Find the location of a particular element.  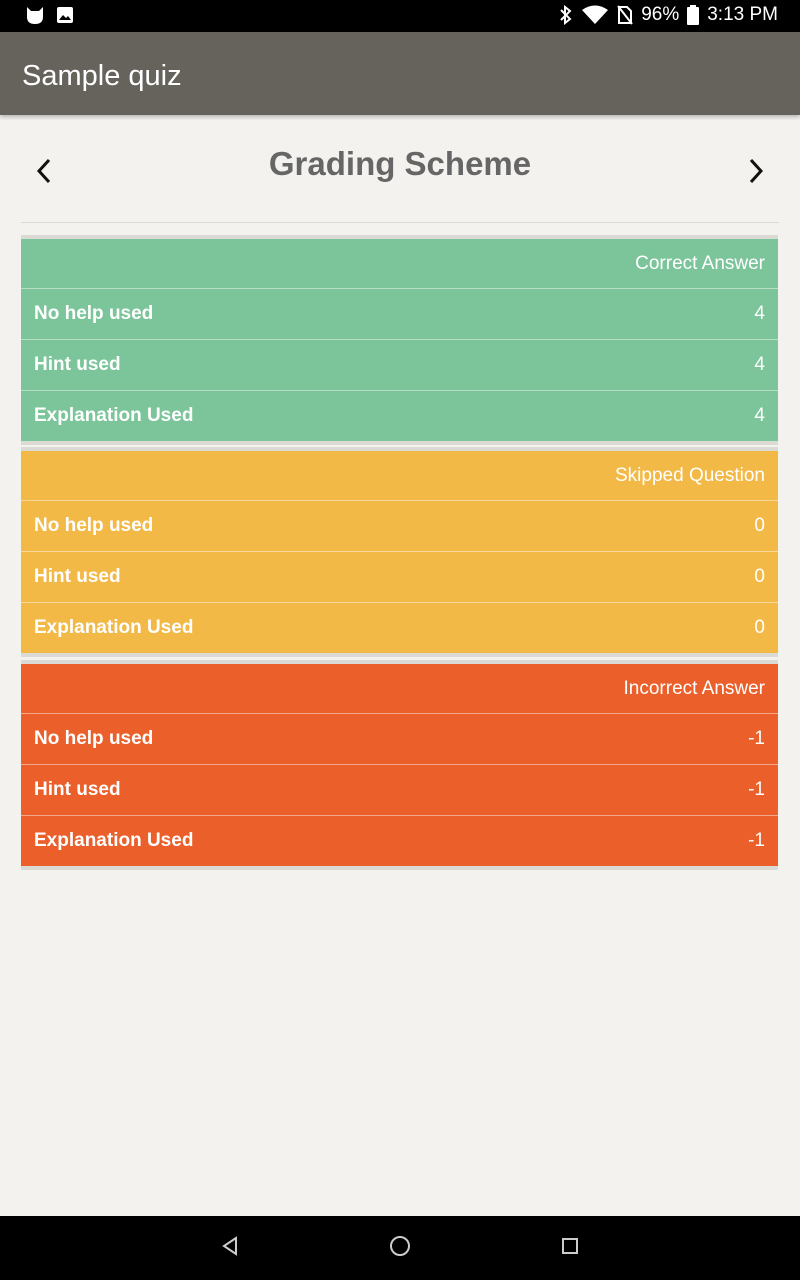

grading-header: Grading Scheme is located at coordinates (400, 169).